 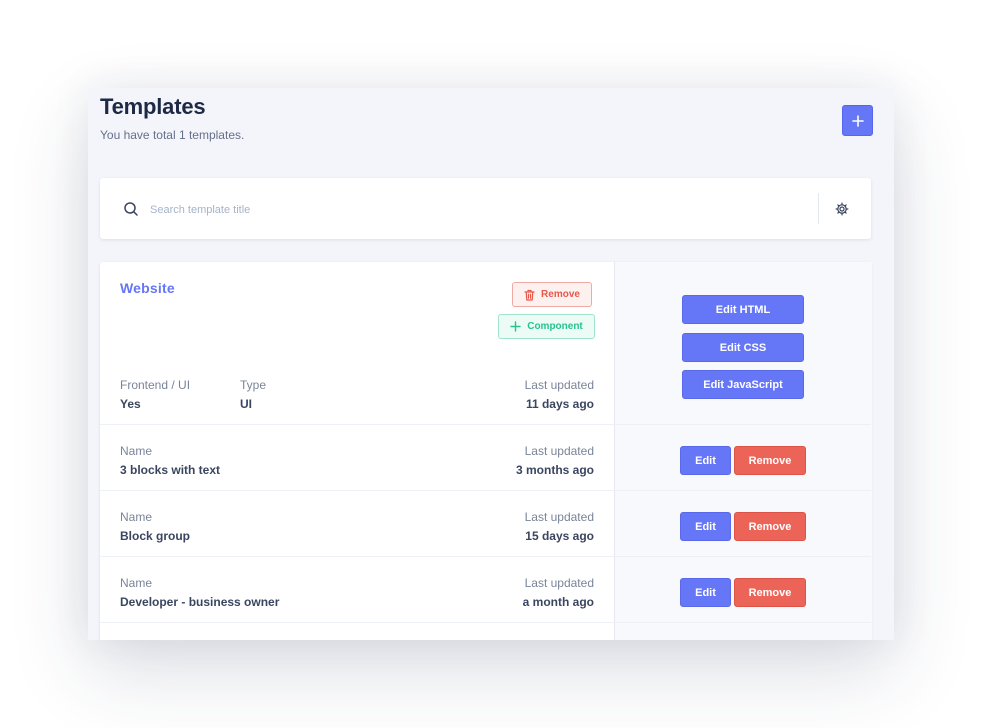 What do you see at coordinates (560, 294) in the screenshot?
I see `remove-template-label: Remove` at bounding box center [560, 294].